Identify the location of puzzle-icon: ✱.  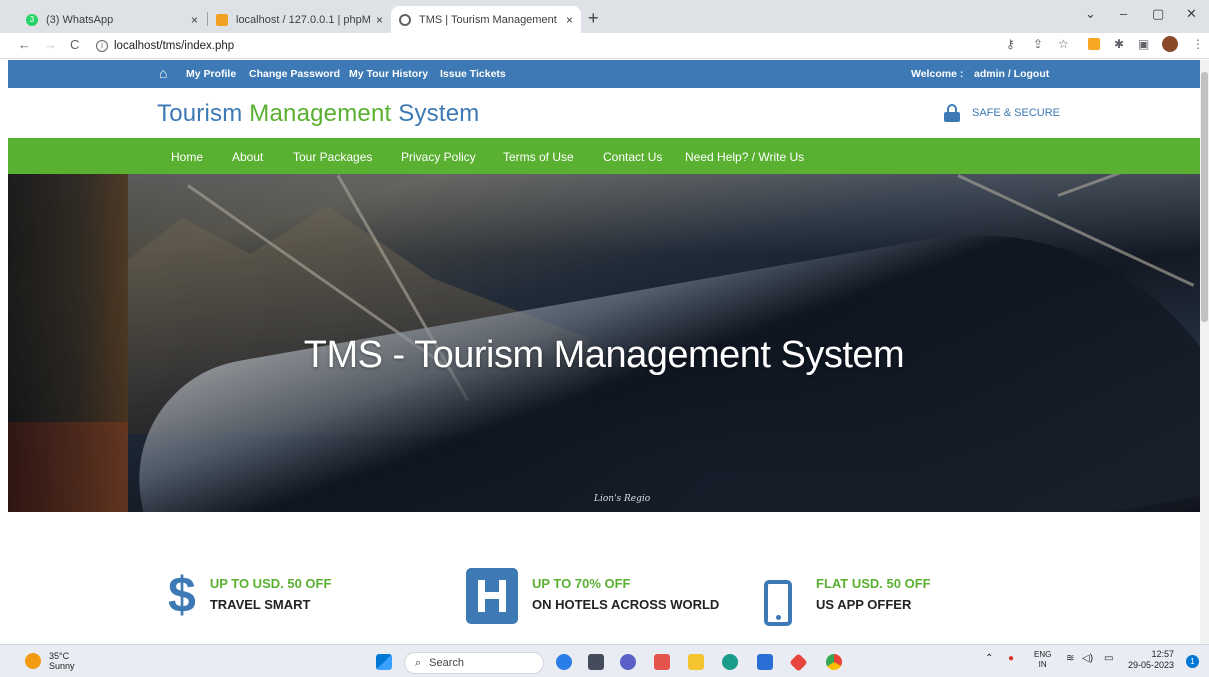
(1119, 44).